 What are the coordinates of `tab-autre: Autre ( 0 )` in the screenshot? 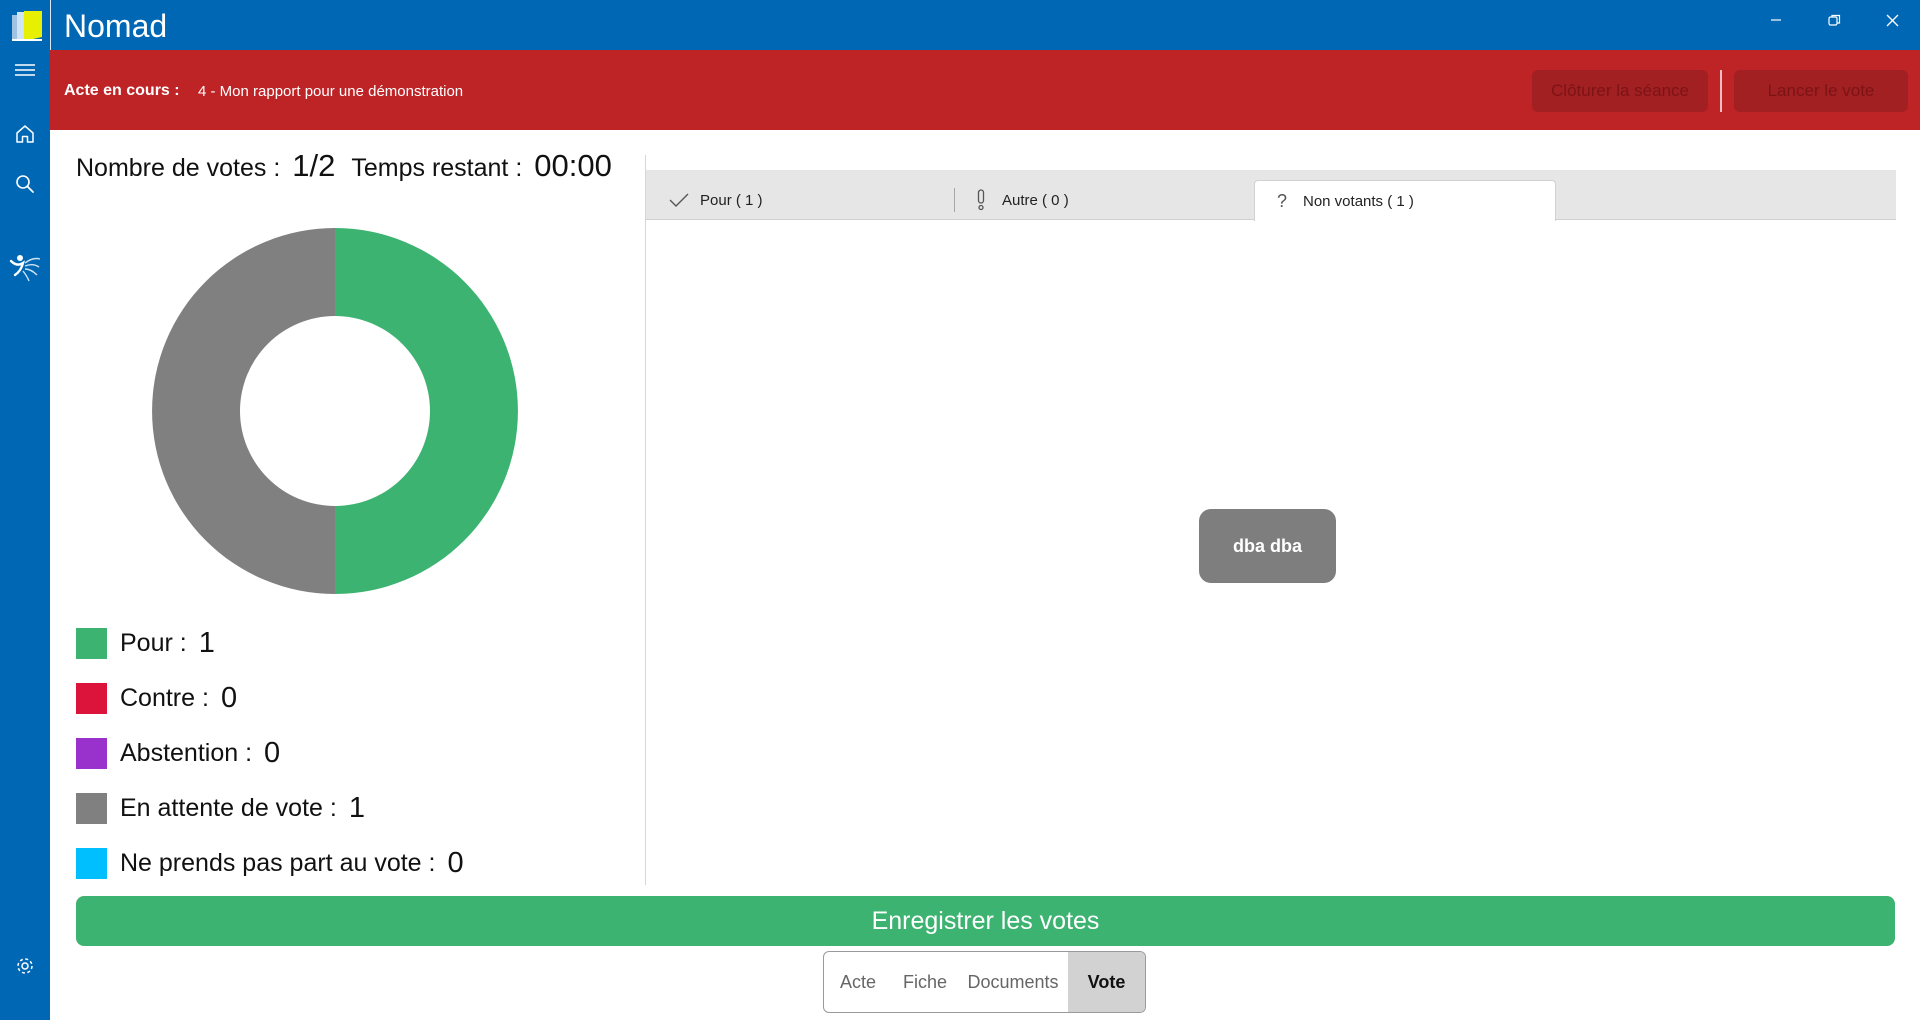 It's located at (1120, 200).